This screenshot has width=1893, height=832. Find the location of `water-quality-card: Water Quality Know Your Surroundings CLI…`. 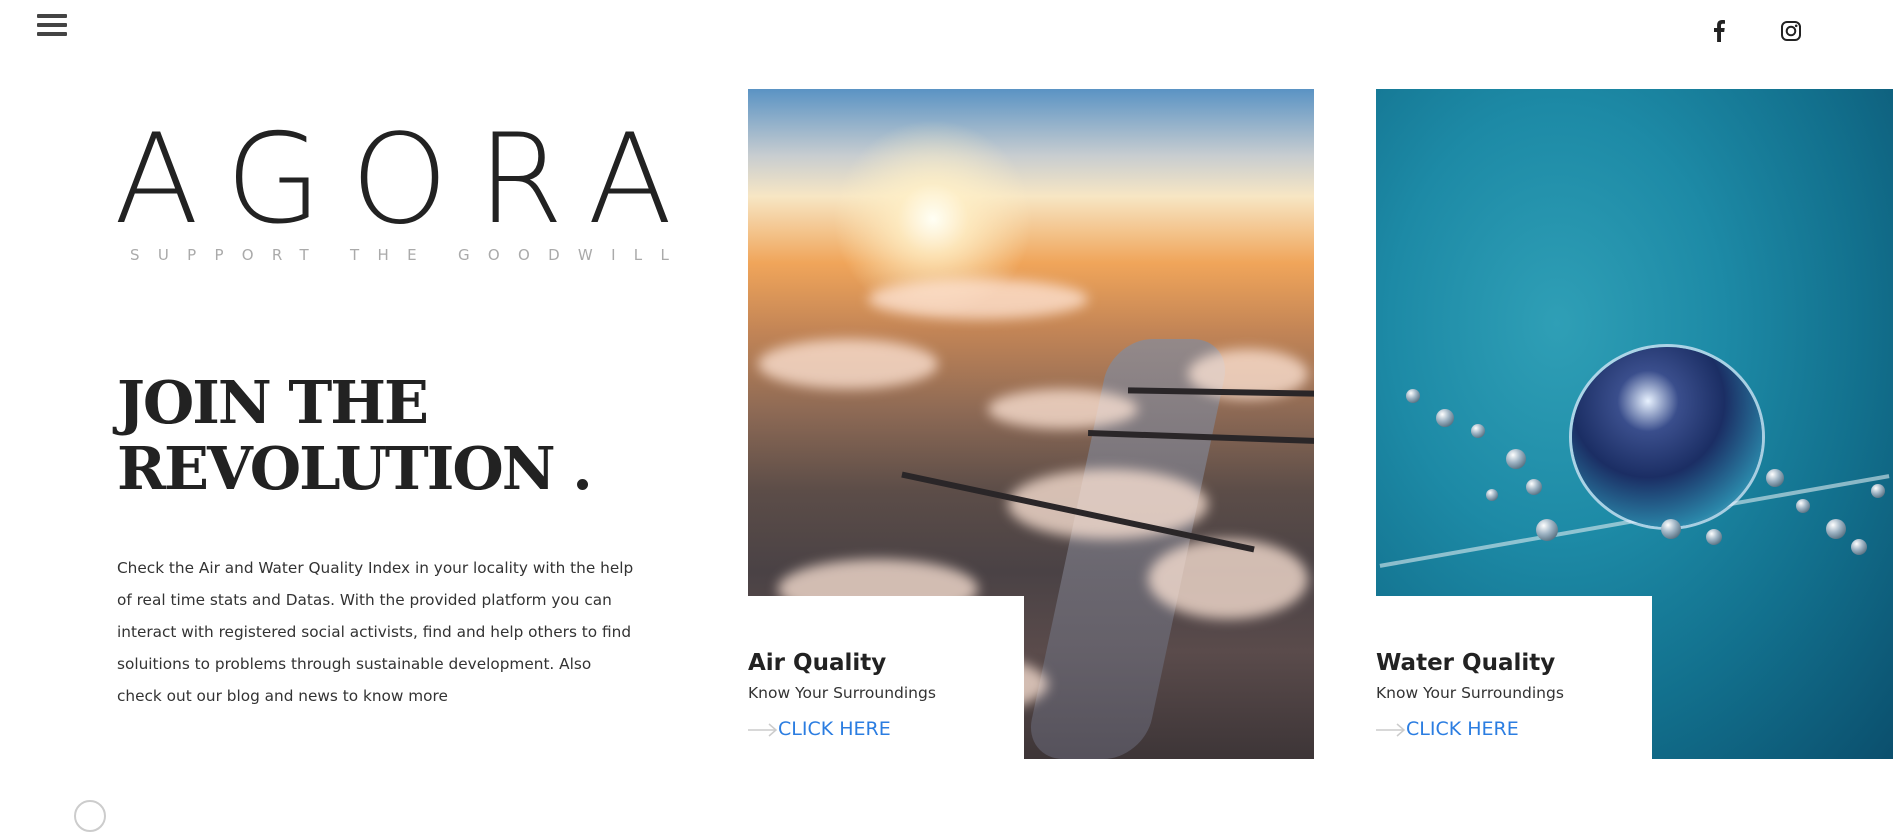

water-quality-card: Water Quality Know Your Surroundings CLI… is located at coordinates (1514, 678).